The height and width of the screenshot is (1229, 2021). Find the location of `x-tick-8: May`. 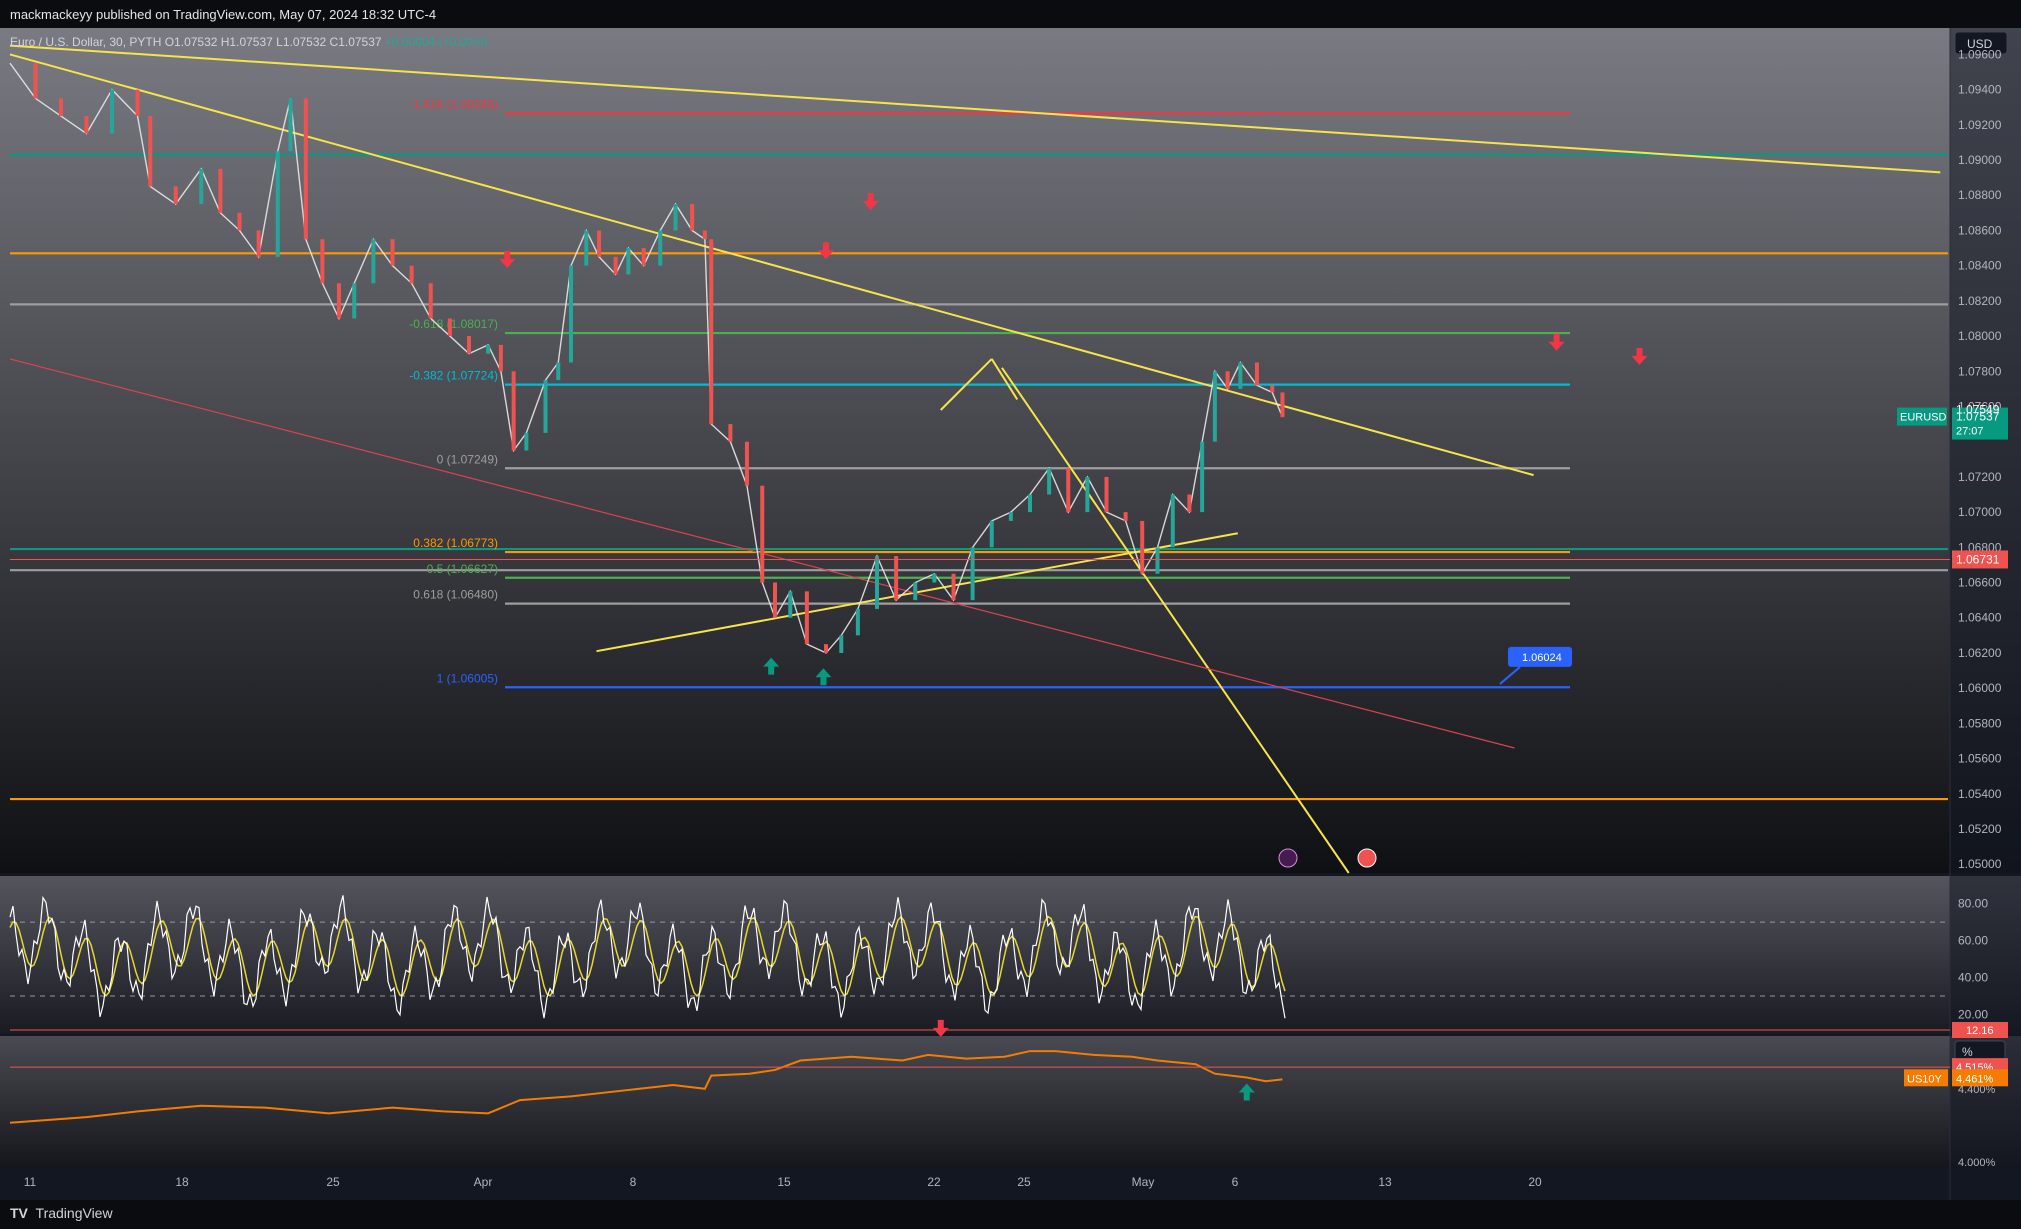

x-tick-8: May is located at coordinates (1143, 1182).